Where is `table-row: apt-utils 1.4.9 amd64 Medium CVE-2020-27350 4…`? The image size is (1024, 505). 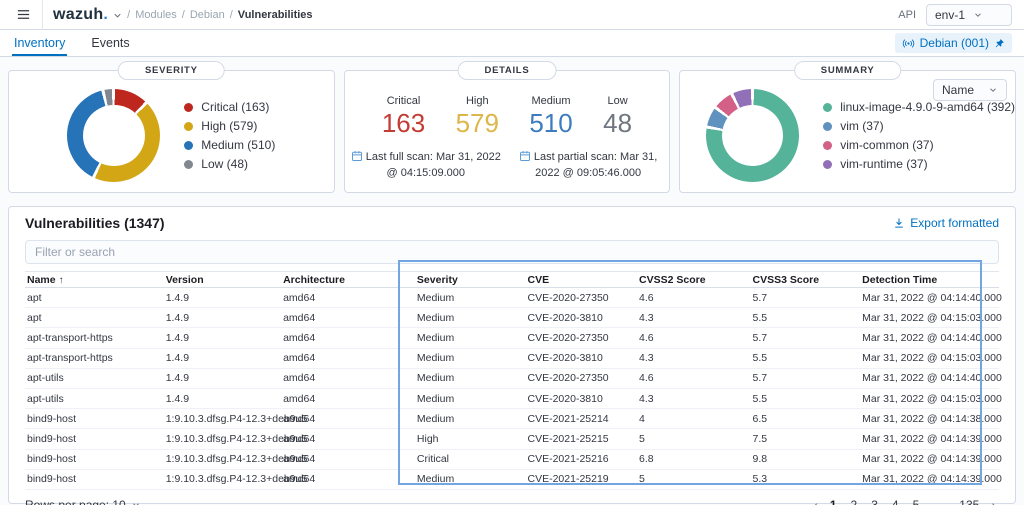
table-row: apt-utils 1.4.9 amd64 Medium CVE-2020-27350 4… is located at coordinates (513, 379).